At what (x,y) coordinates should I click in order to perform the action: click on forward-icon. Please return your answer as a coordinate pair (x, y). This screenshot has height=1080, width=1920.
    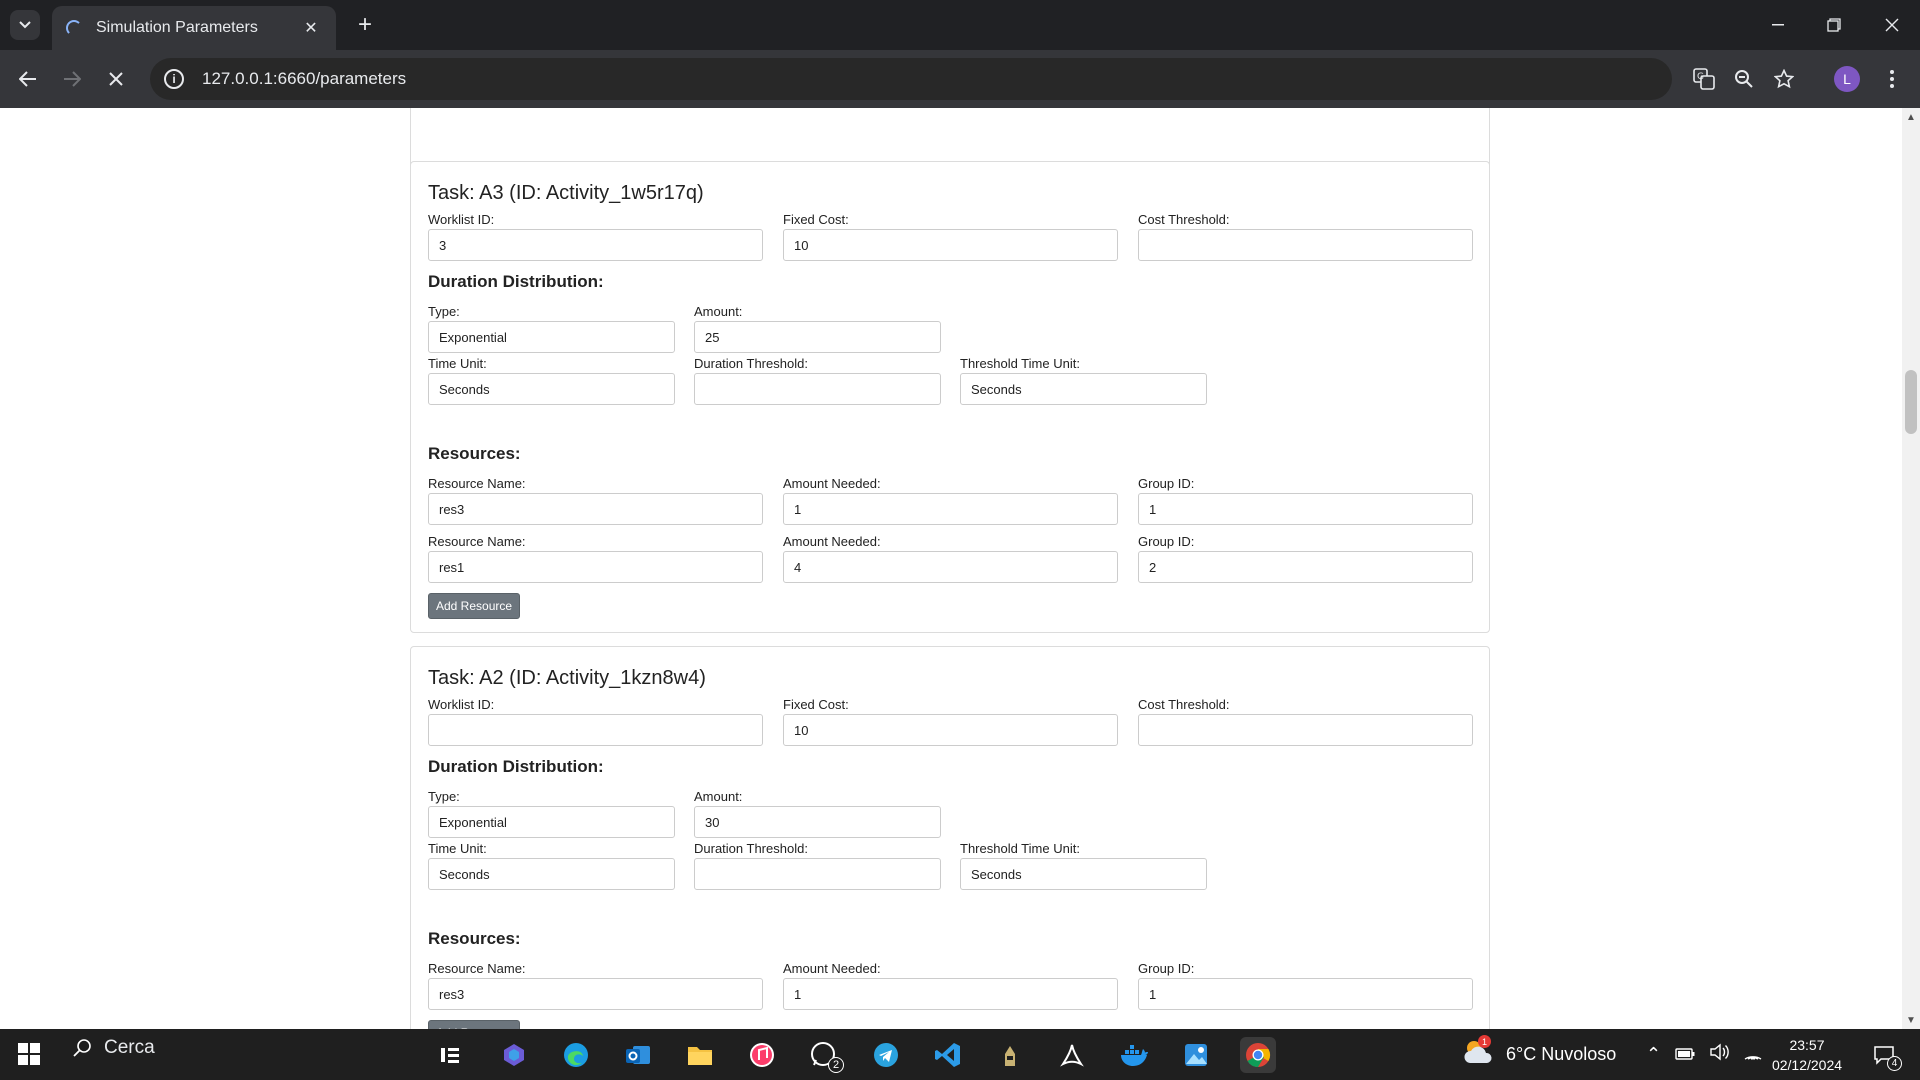
    Looking at the image, I should click on (72, 79).